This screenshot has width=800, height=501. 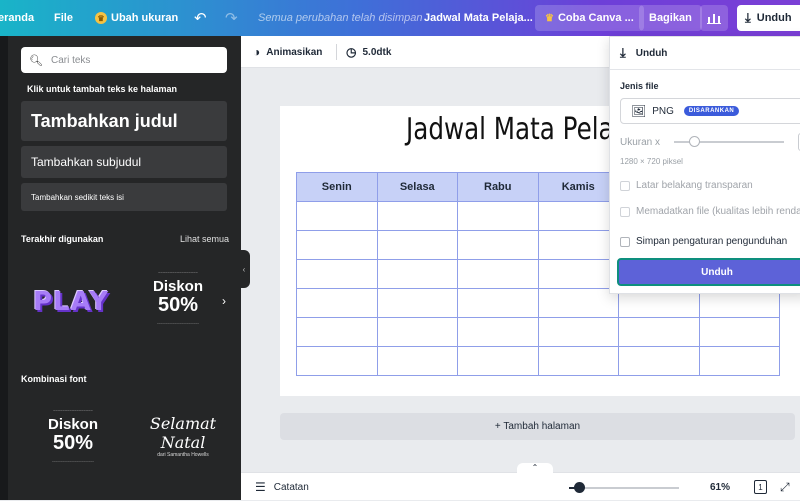 What do you see at coordinates (714, 18) in the screenshot?
I see `insights-button` at bounding box center [714, 18].